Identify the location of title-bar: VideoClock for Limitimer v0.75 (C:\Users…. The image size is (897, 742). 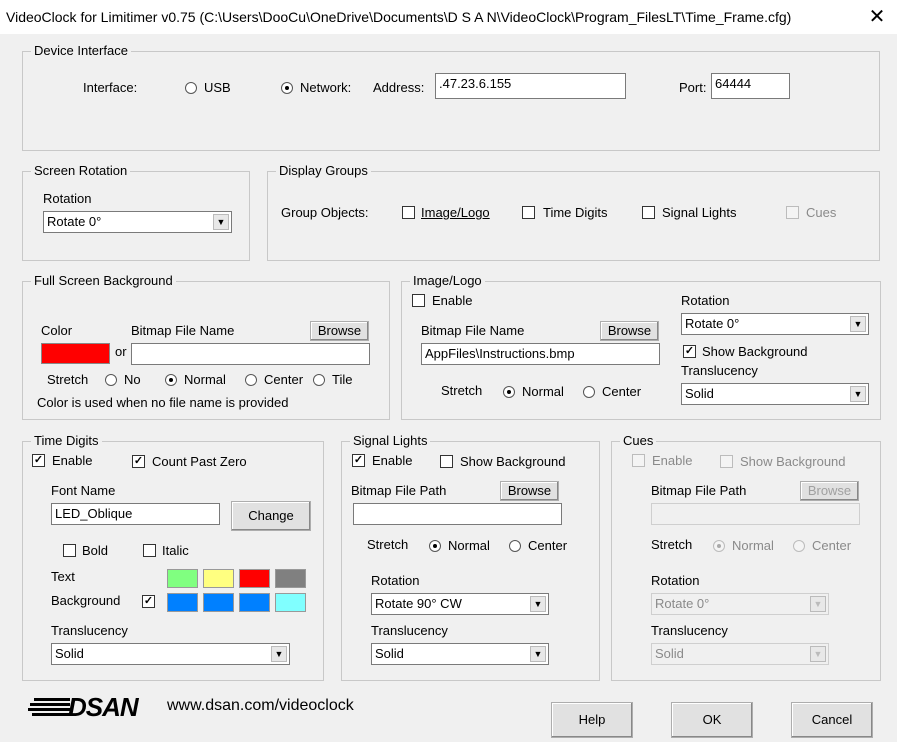
(448, 17).